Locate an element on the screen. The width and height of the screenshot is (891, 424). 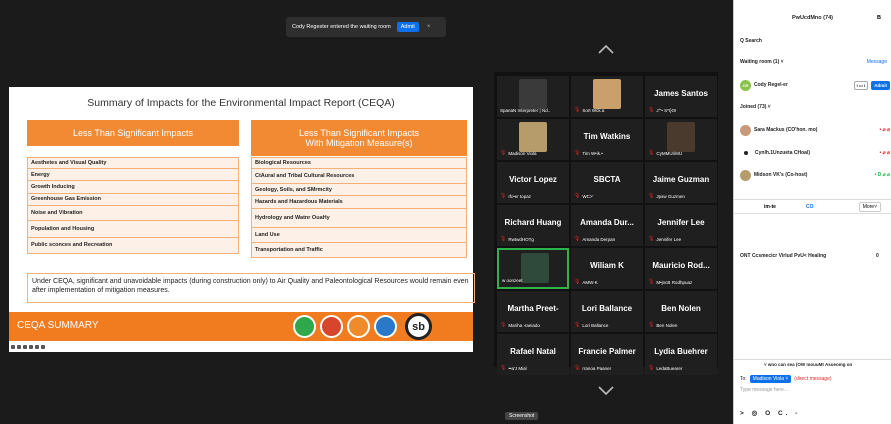
video-tile: Ben Nolen 🎙 Ben Nolen is located at coordinates (681, 311).